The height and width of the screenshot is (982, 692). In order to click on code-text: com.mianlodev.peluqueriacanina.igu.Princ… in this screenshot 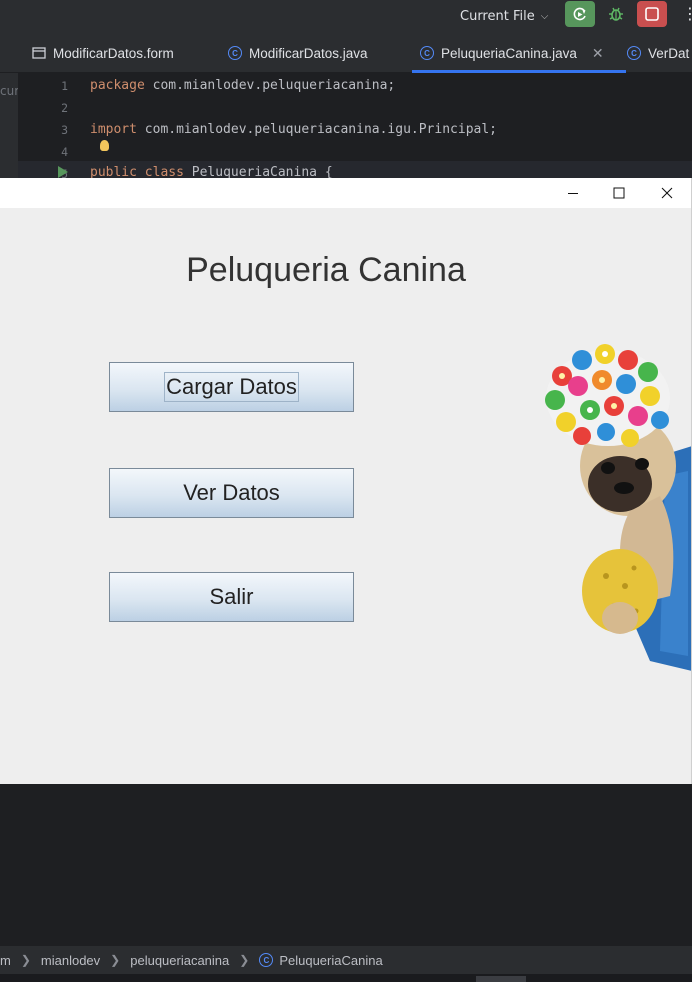, I will do `click(316, 129)`.